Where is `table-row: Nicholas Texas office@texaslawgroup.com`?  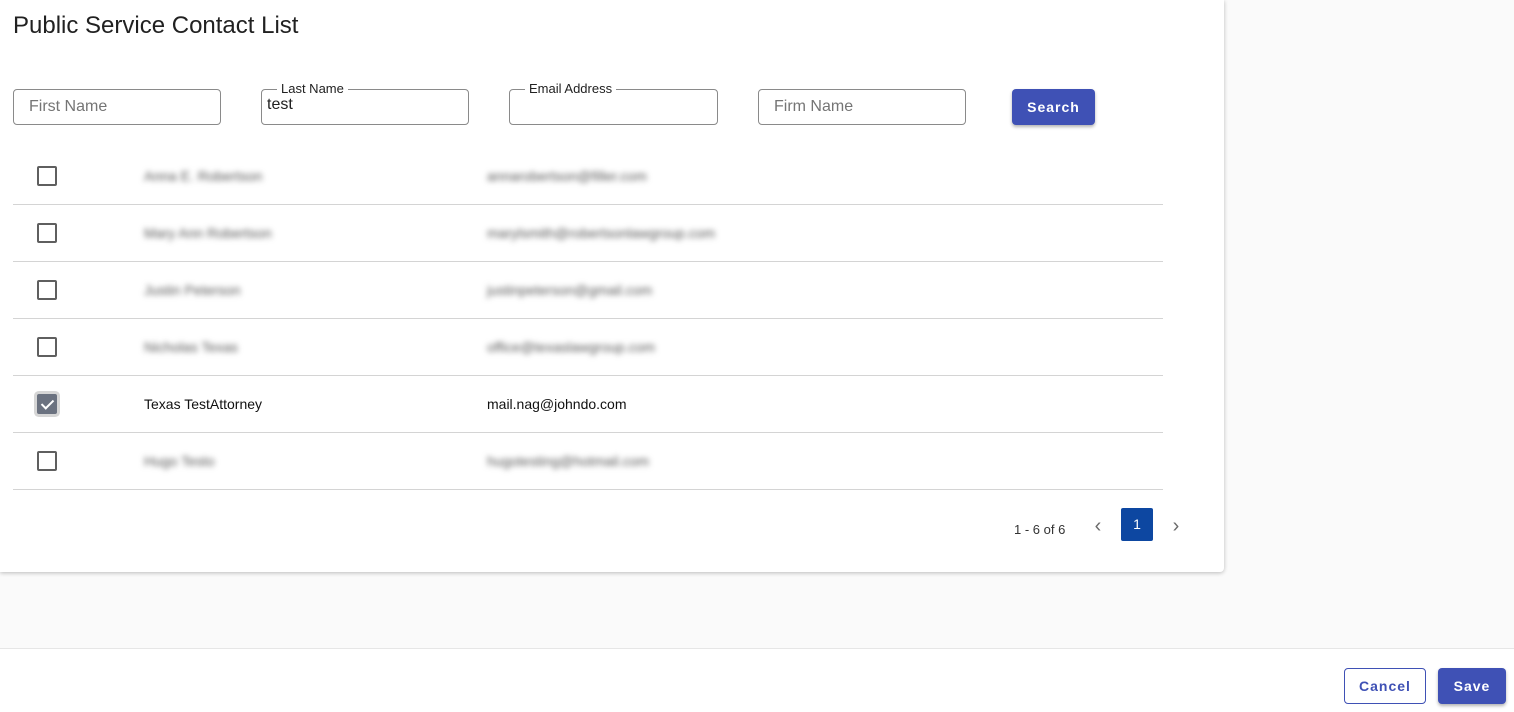
table-row: Nicholas Texas office@texaslawgroup.com is located at coordinates (588, 347).